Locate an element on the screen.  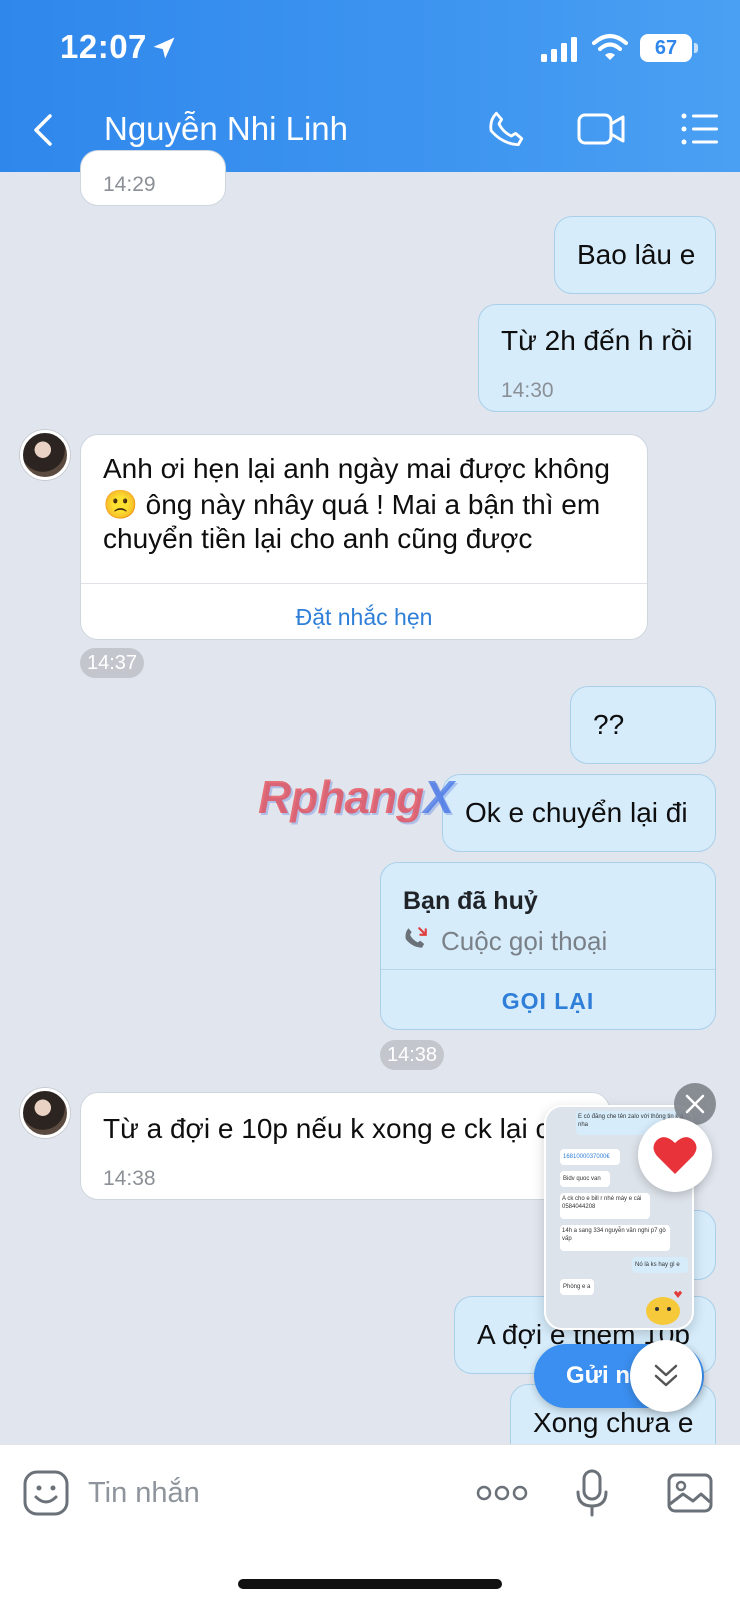
status-time: 12:07 is located at coordinates (103, 46).